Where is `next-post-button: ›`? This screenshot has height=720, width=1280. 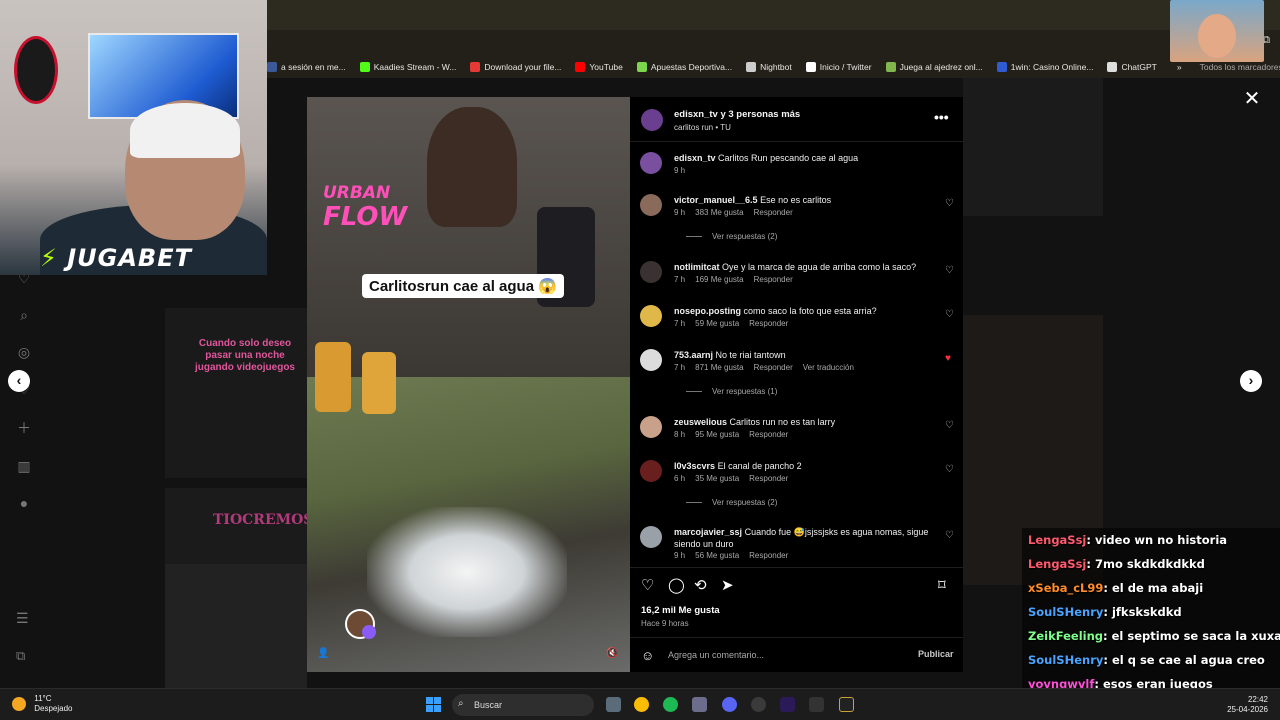 next-post-button: › is located at coordinates (1251, 381).